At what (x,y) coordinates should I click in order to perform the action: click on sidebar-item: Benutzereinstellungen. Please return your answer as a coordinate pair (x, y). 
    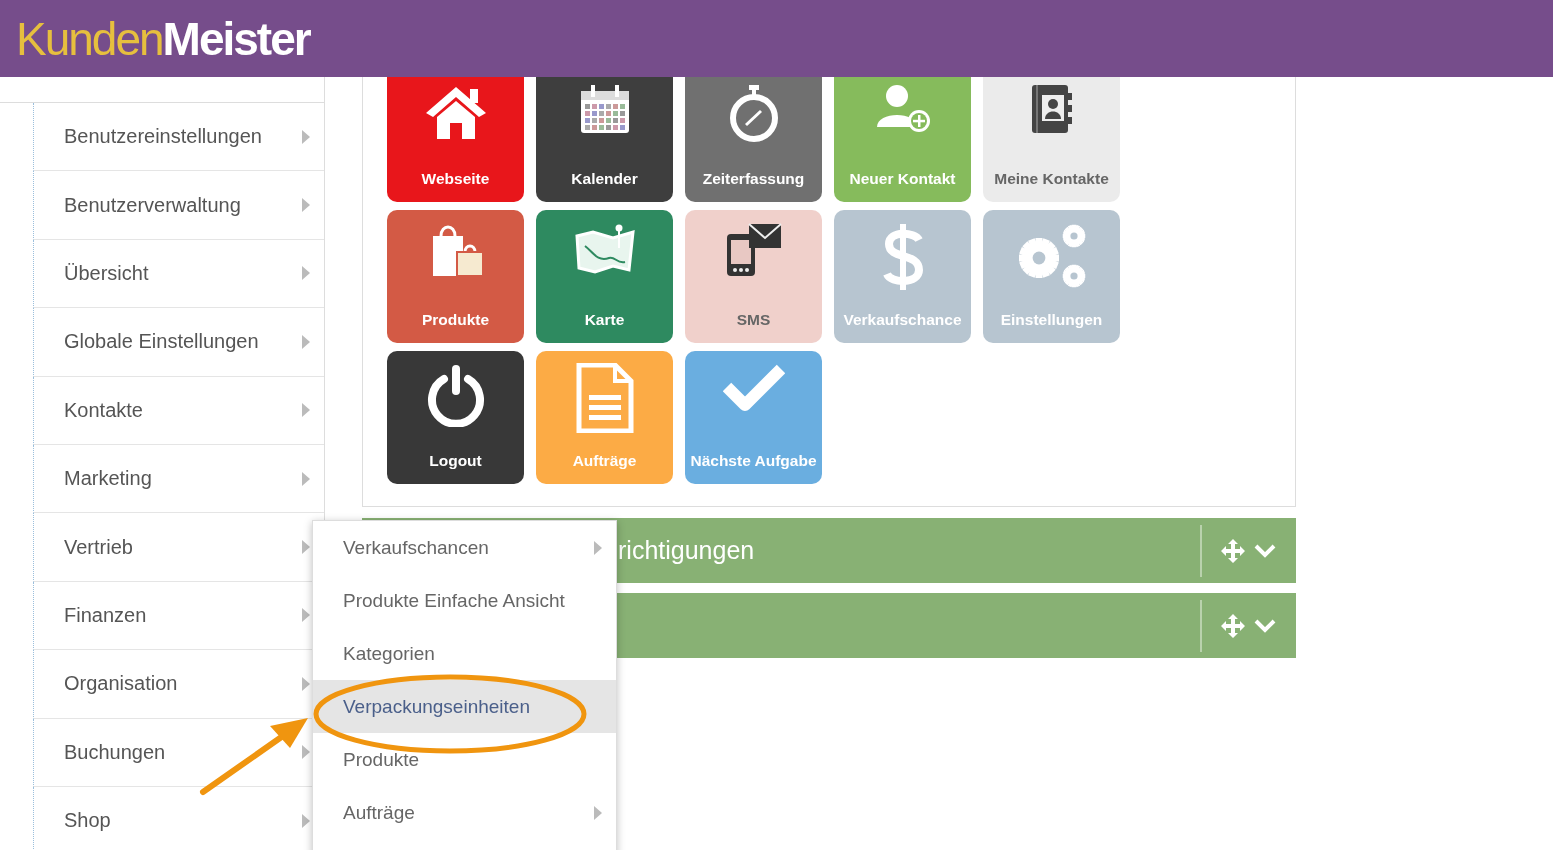
    Looking at the image, I should click on (178, 137).